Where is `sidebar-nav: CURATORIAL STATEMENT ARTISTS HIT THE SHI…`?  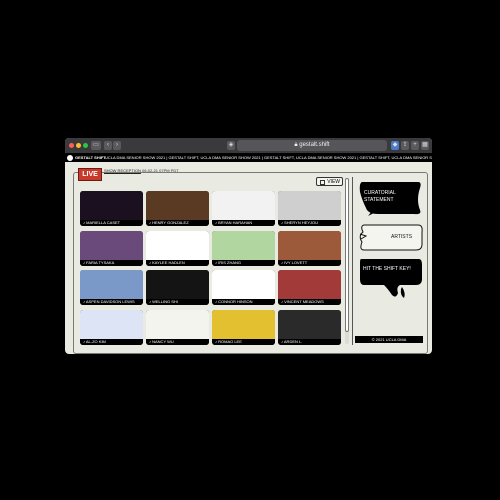
sidebar-nav: CURATORIAL STATEMENT ARTISTS HIT THE SHI… is located at coordinates (389, 261).